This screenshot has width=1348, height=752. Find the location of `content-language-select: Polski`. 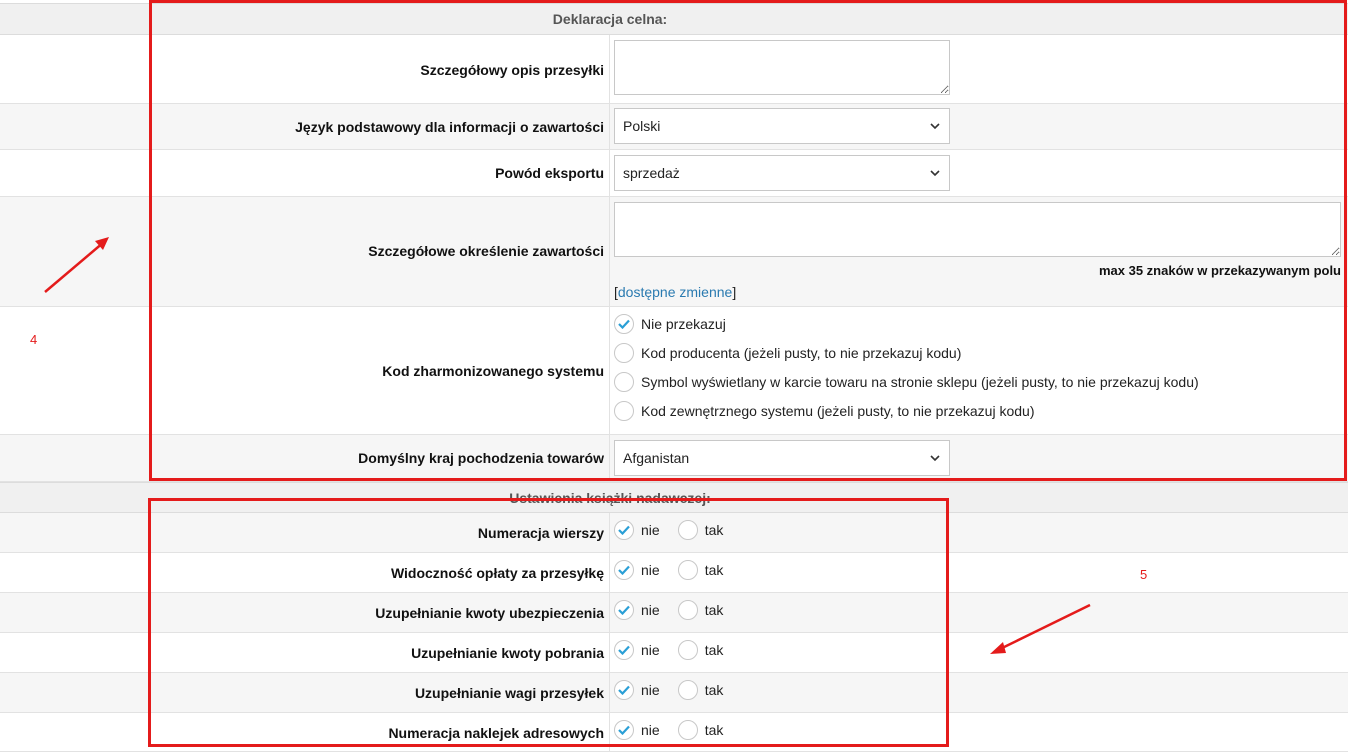

content-language-select: Polski is located at coordinates (782, 126).